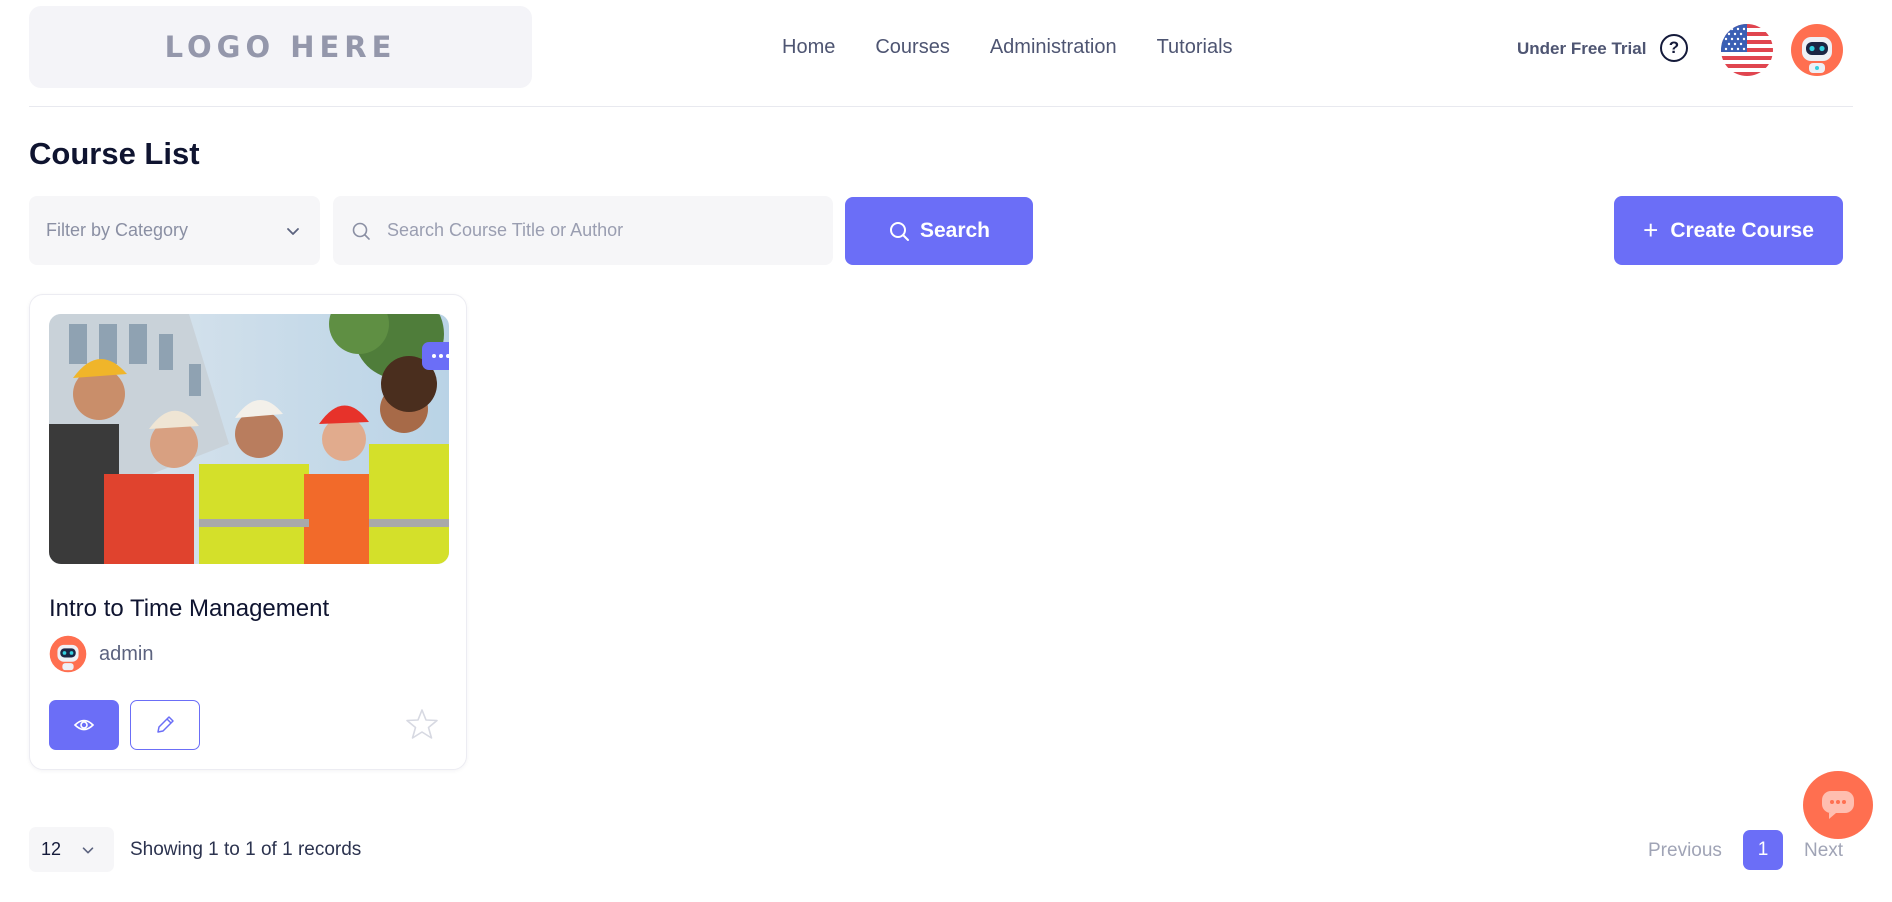 The height and width of the screenshot is (902, 1892). What do you see at coordinates (1747, 50) in the screenshot?
I see `us-flag-icon` at bounding box center [1747, 50].